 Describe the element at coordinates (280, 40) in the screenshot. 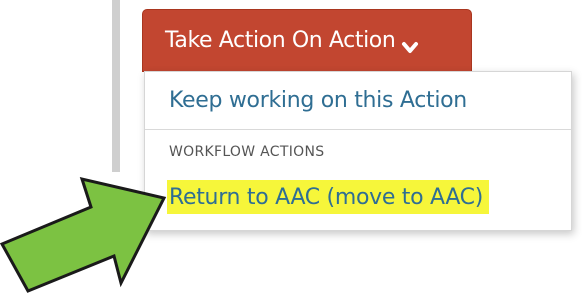

I see `take-action-label: Take Action On Action` at that location.